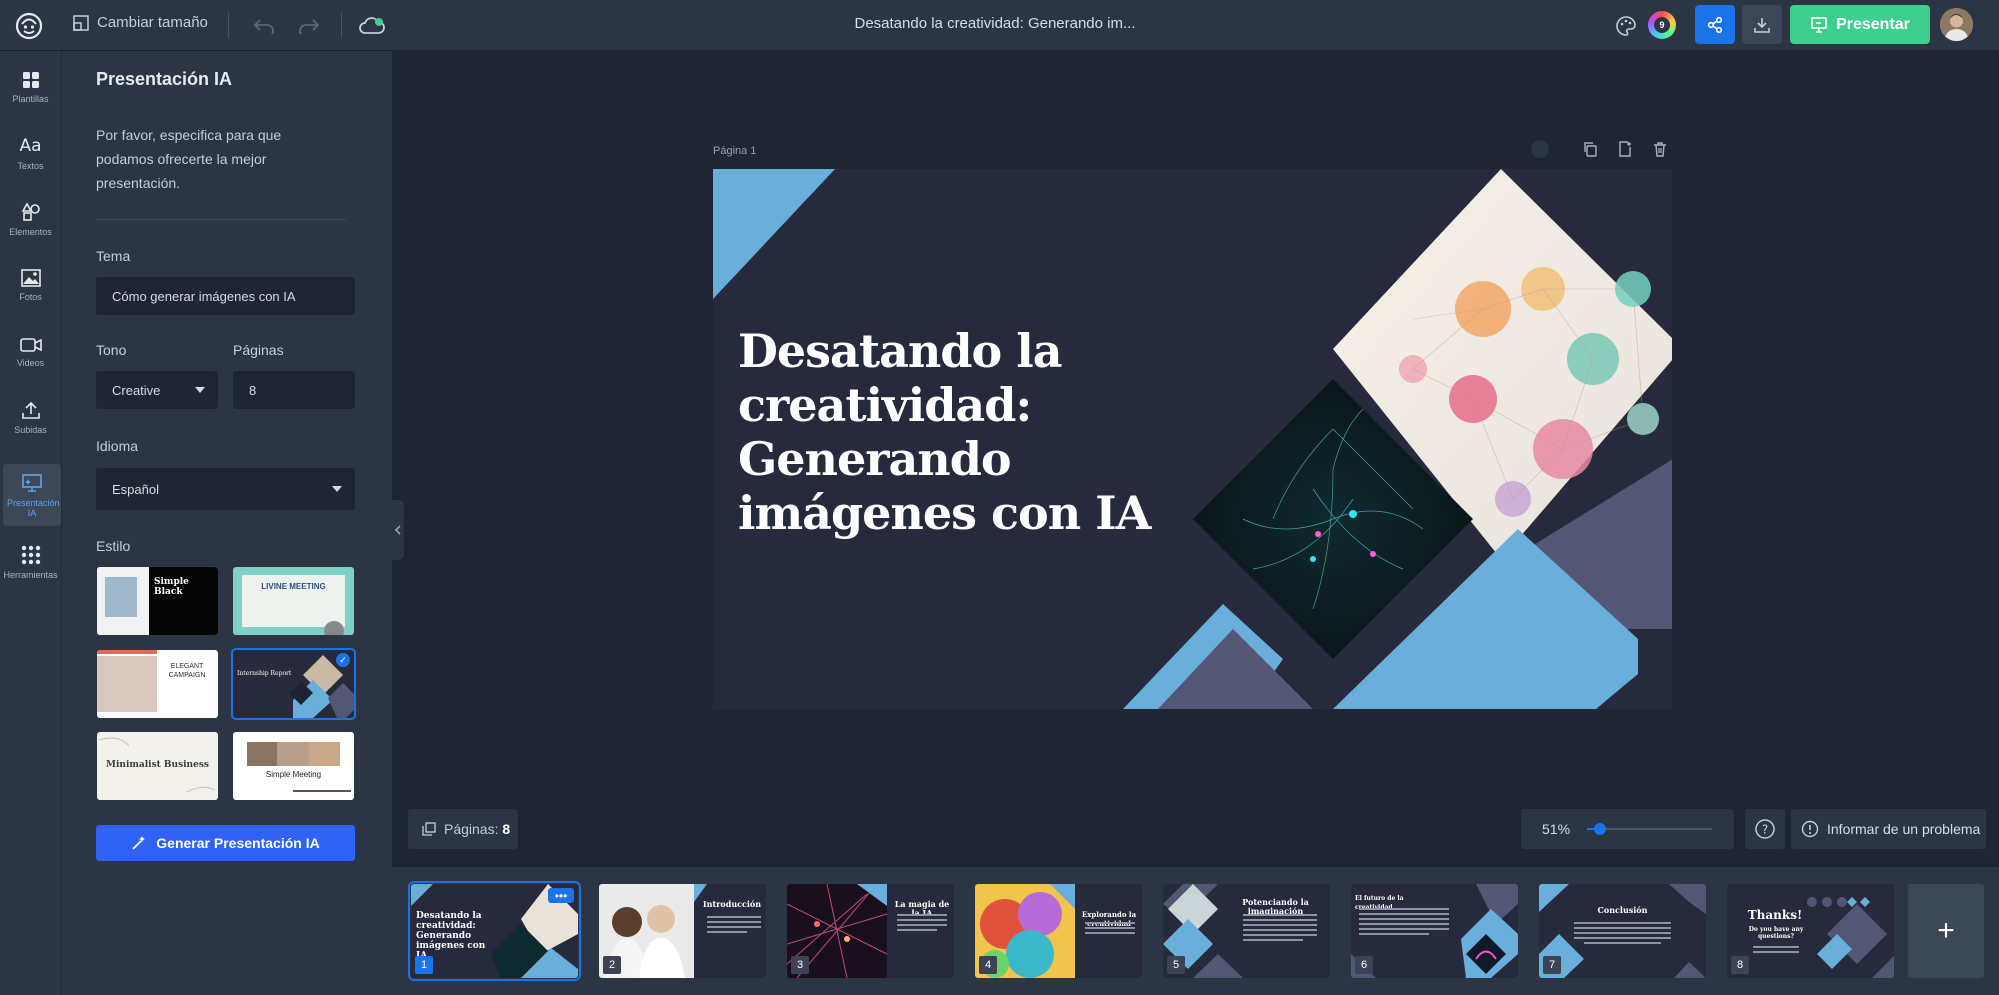 The width and height of the screenshot is (1999, 995). What do you see at coordinates (1556, 829) in the screenshot?
I see `zoom-value: 51%` at bounding box center [1556, 829].